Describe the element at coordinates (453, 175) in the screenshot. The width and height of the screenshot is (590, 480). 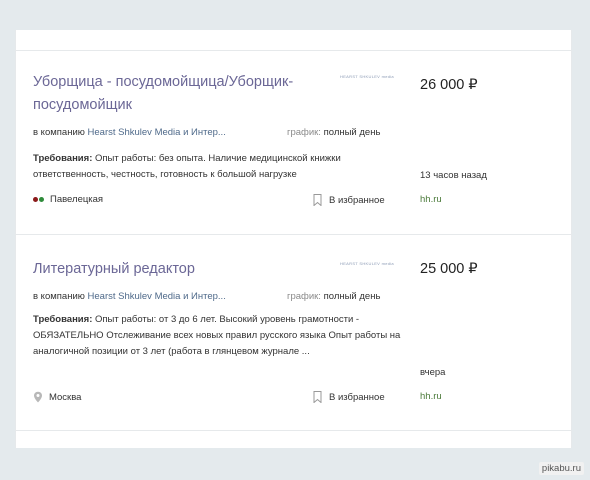
I see `posted-time: 13 часов назад` at that location.